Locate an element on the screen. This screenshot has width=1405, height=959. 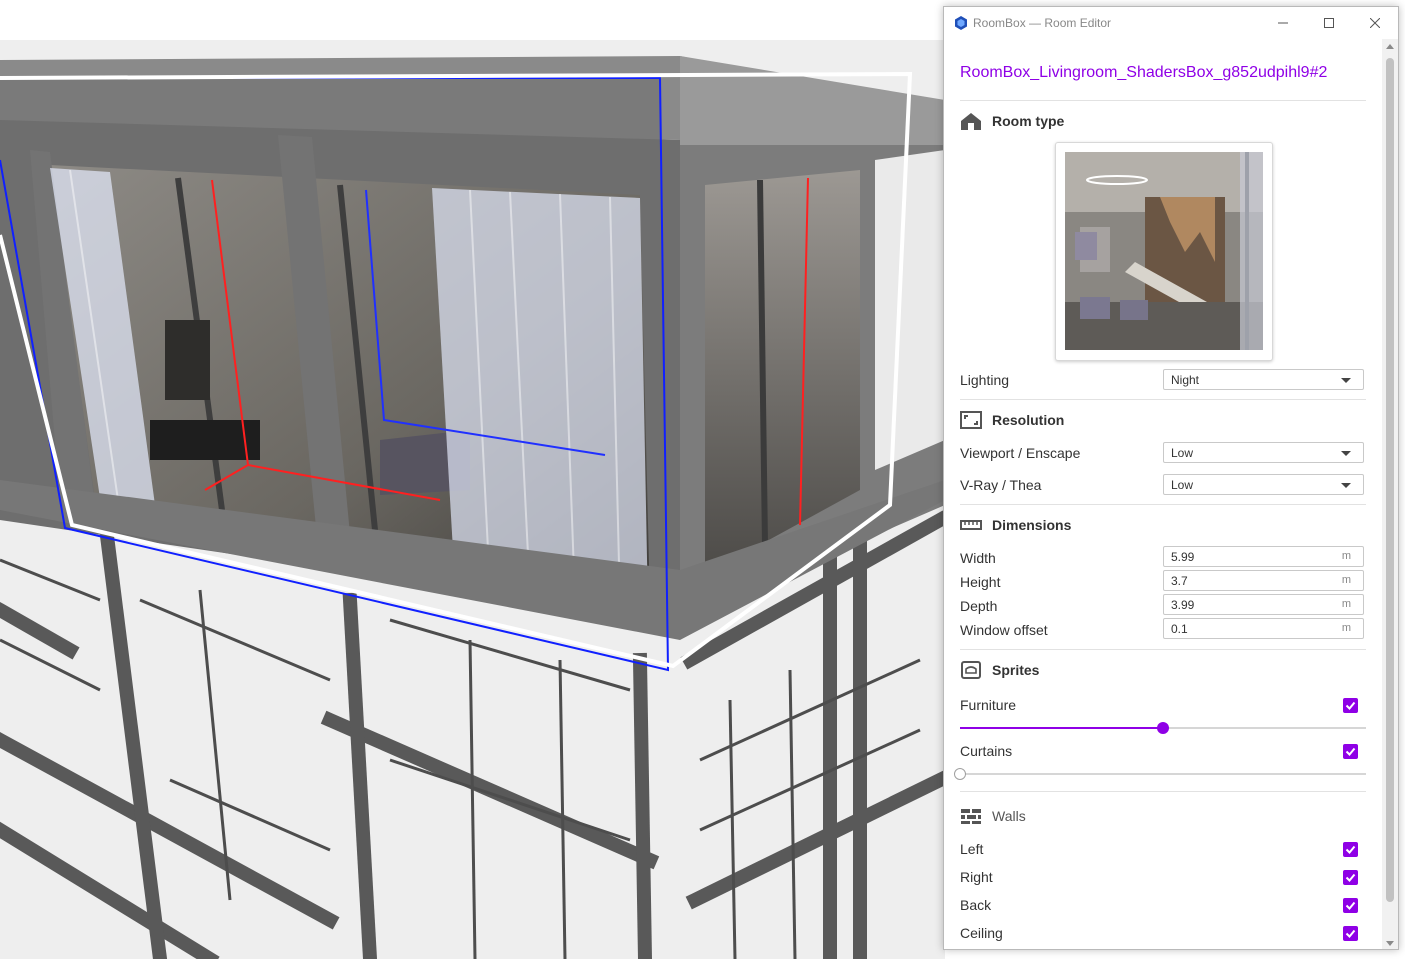
wall-ceiling-label: Ceiling is located at coordinates (981, 933).